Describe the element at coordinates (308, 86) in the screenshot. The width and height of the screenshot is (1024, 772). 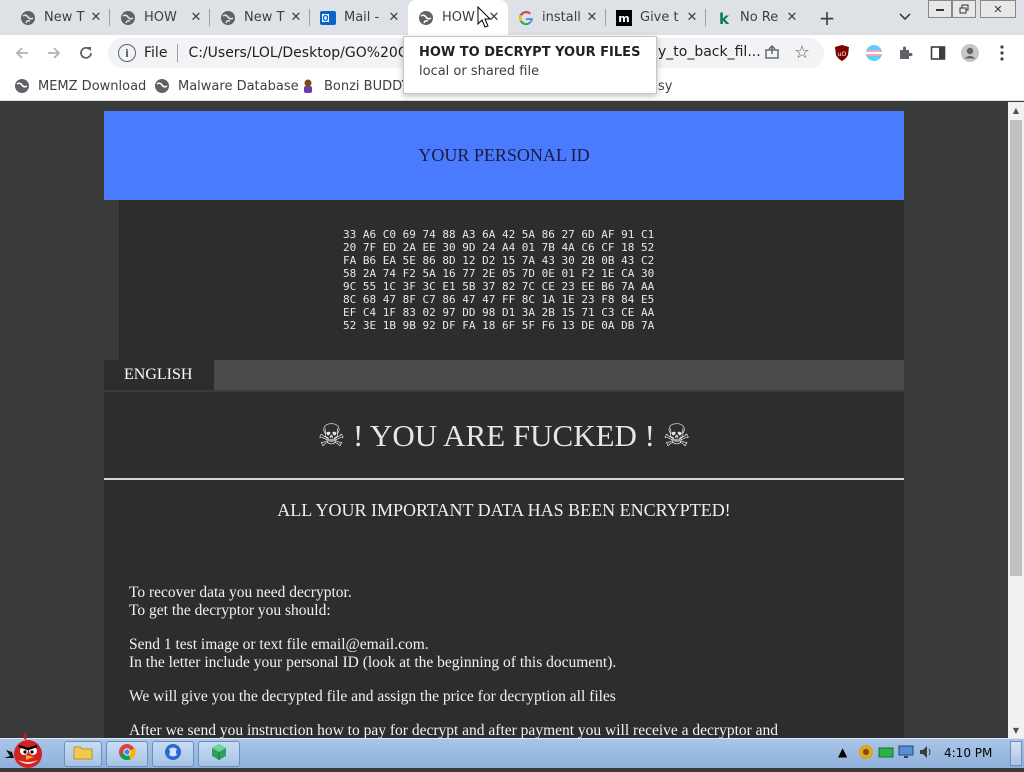
I see `bonzi-icon` at that location.